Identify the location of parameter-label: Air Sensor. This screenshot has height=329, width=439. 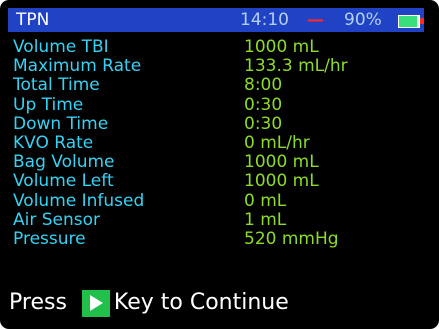
(57, 219).